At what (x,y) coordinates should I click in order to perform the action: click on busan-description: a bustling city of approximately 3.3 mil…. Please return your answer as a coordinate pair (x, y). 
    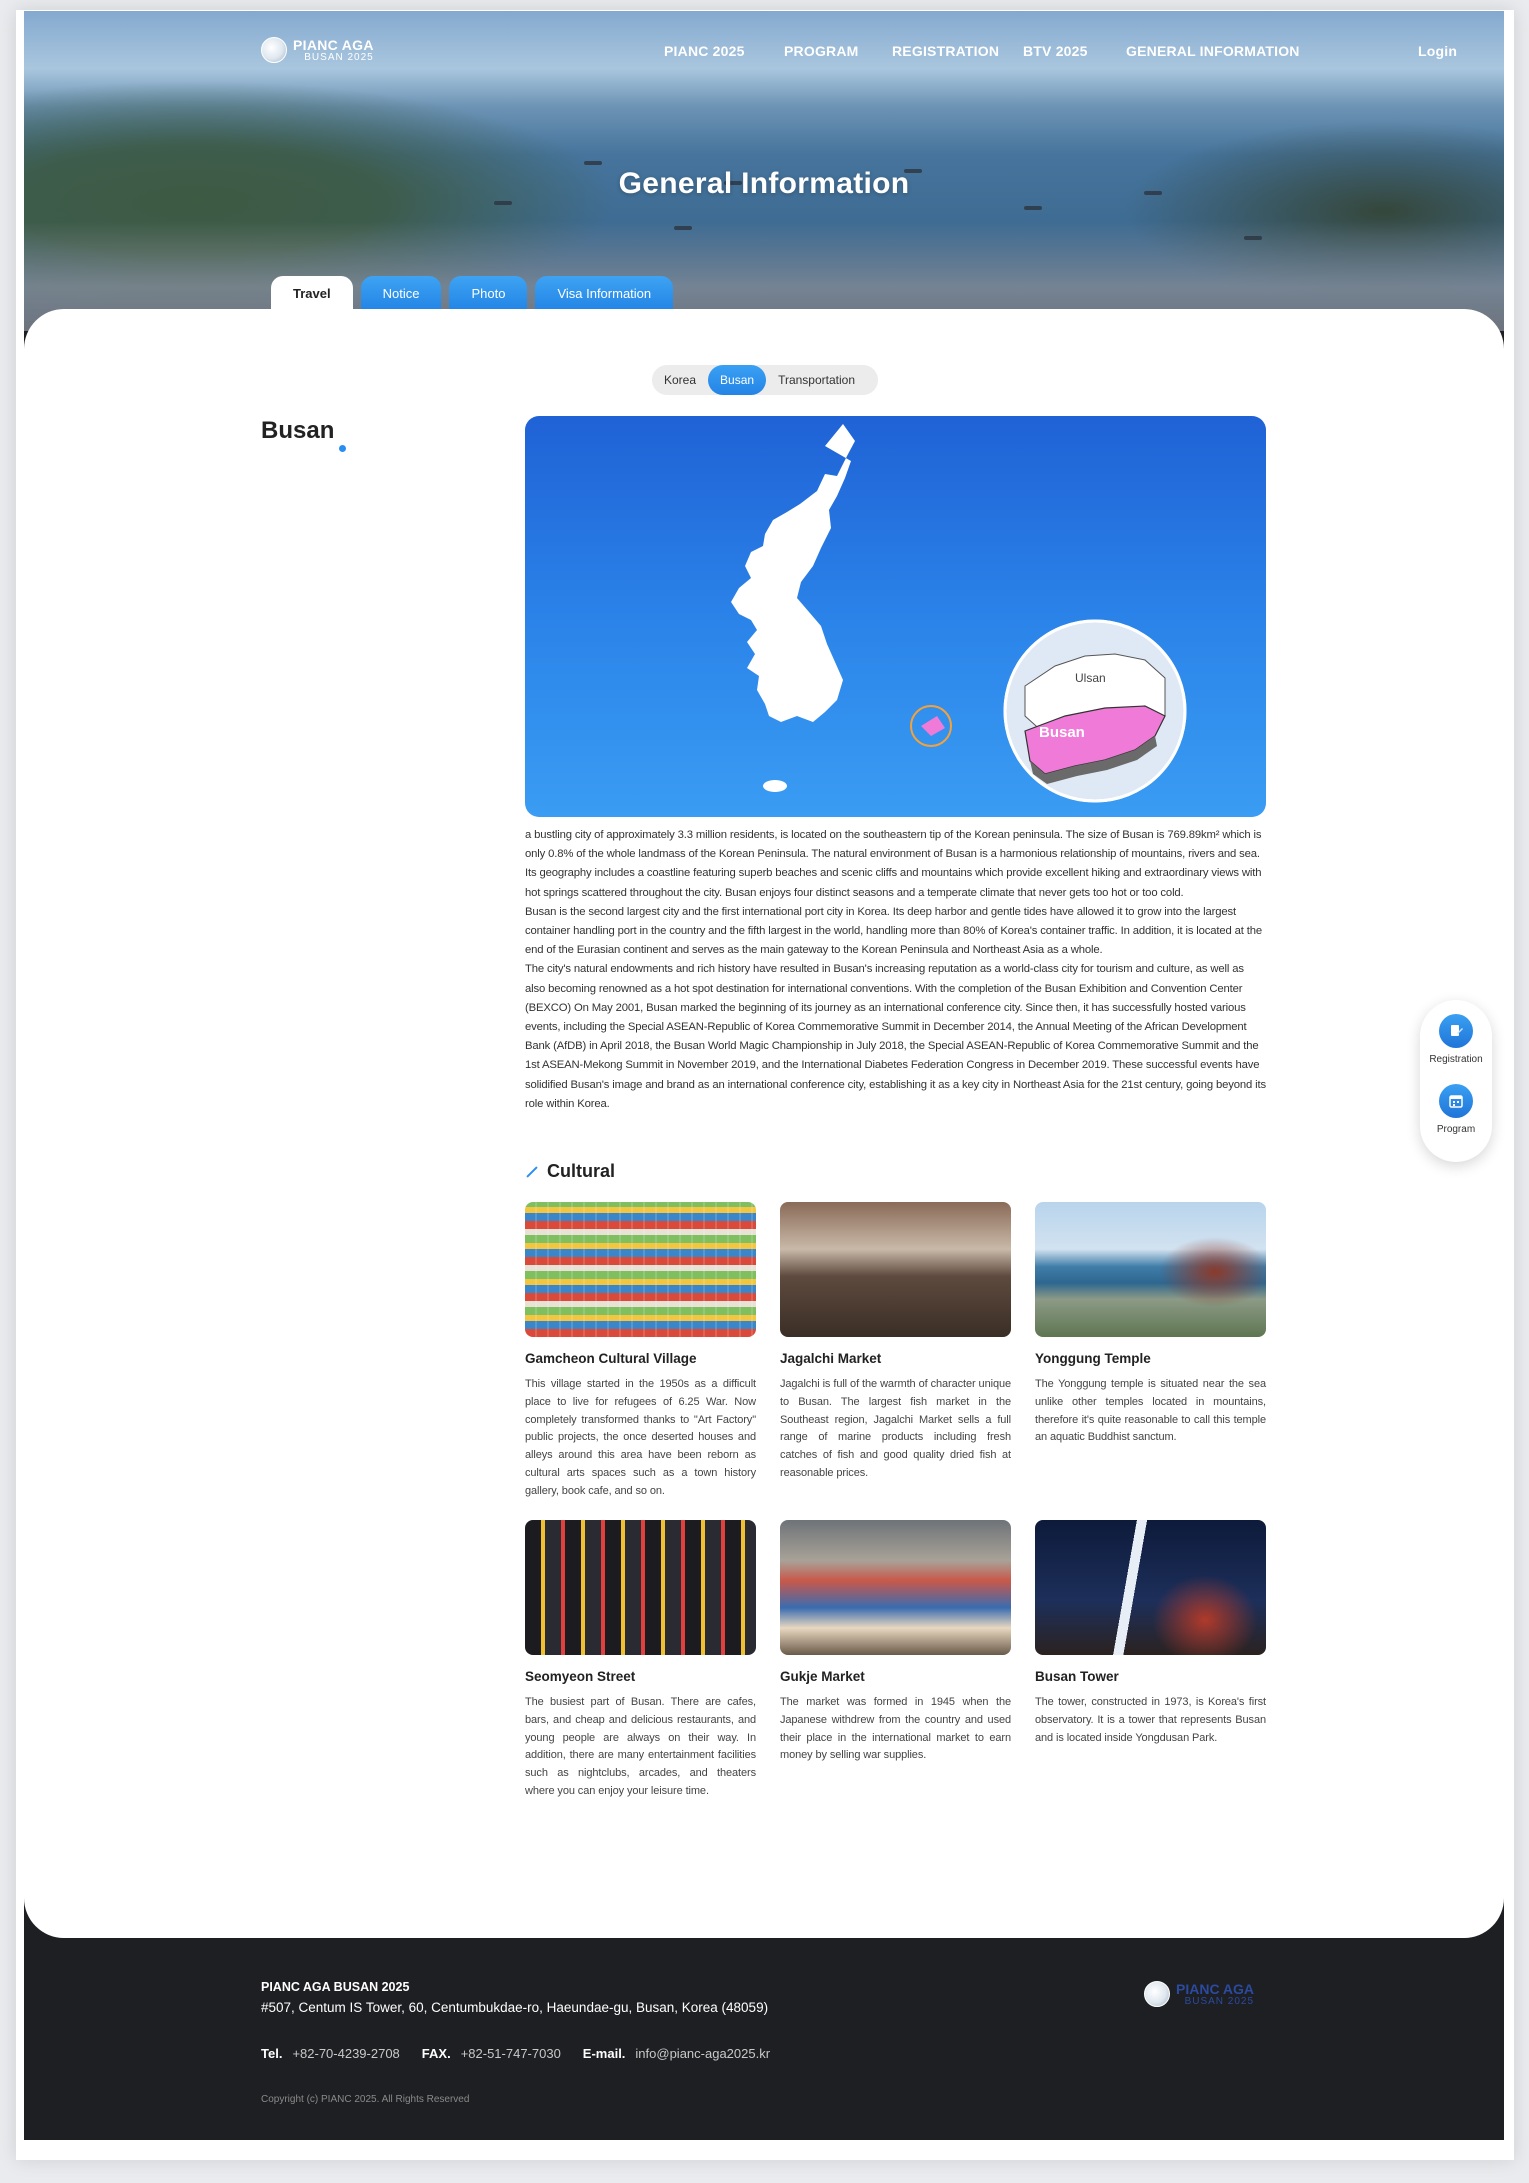
    Looking at the image, I should click on (895, 970).